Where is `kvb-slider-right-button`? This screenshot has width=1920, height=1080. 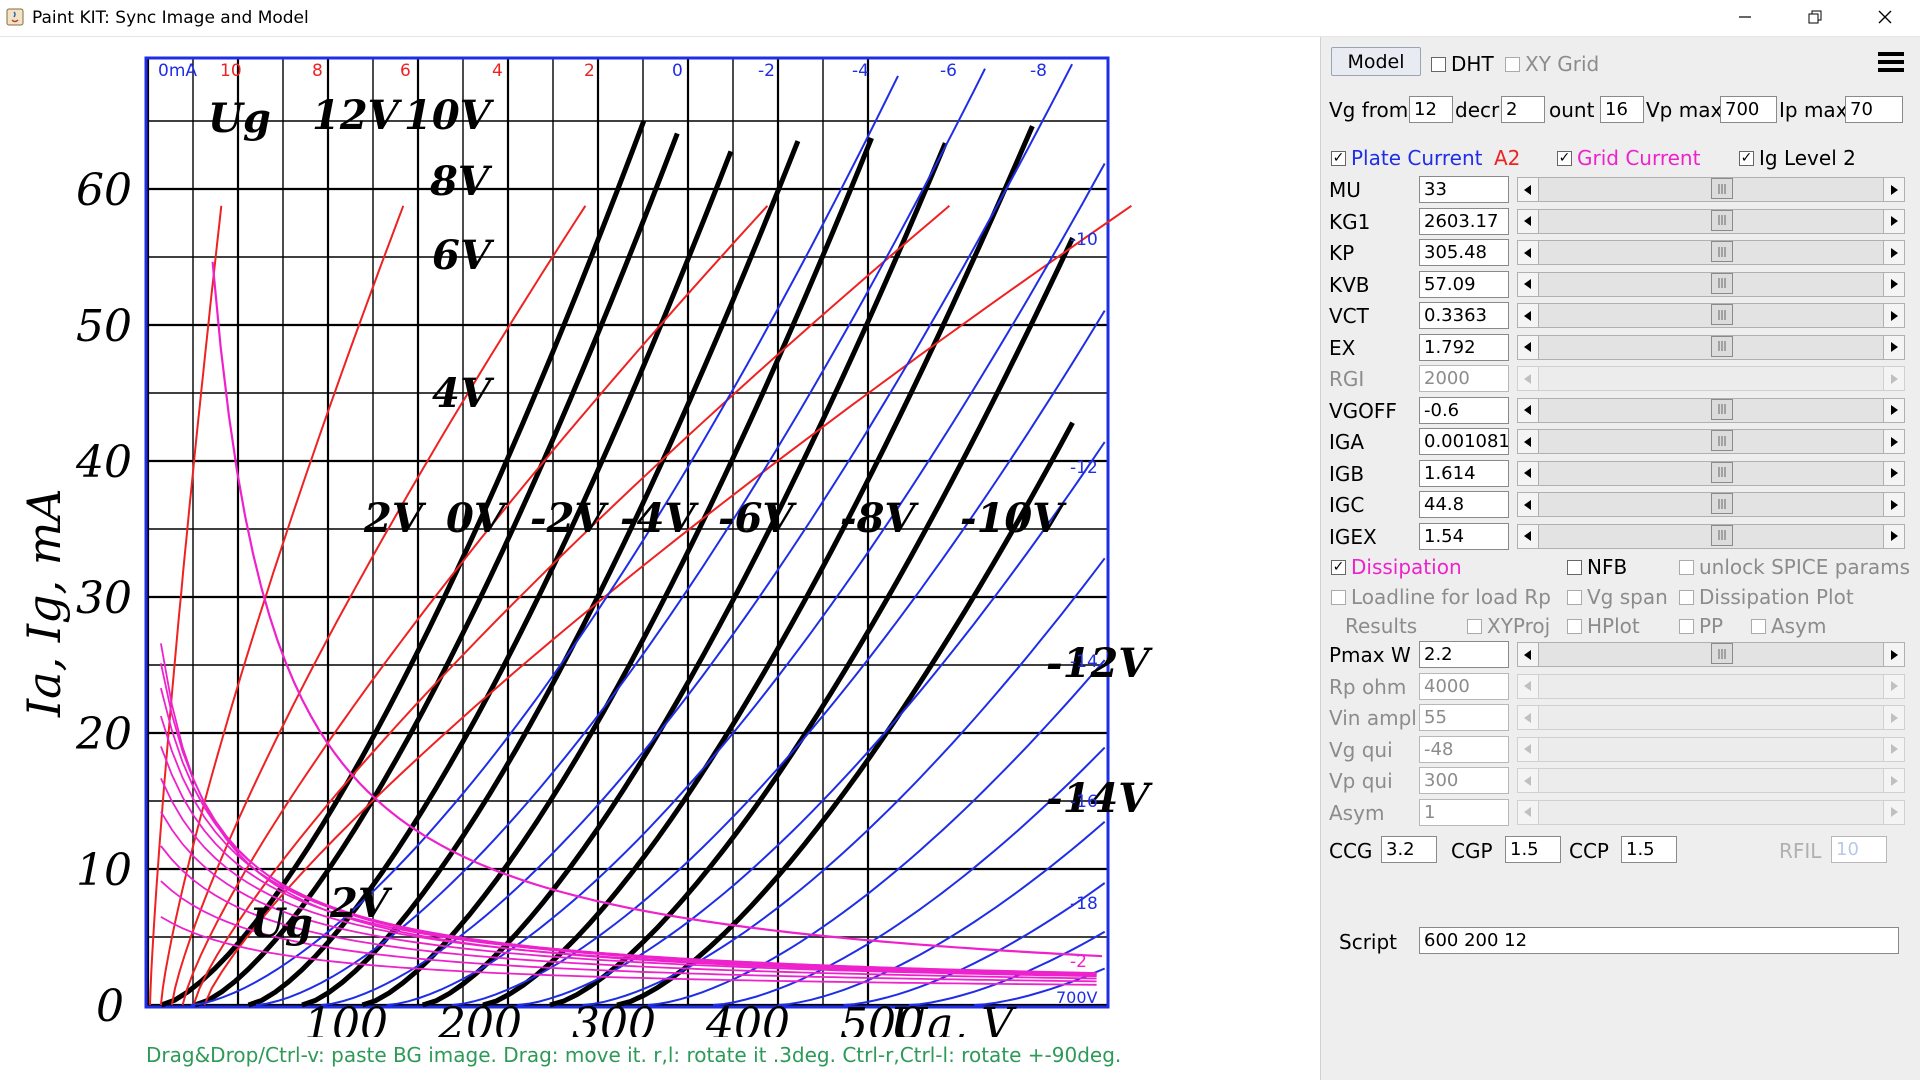
kvb-slider-right-button is located at coordinates (1894, 284).